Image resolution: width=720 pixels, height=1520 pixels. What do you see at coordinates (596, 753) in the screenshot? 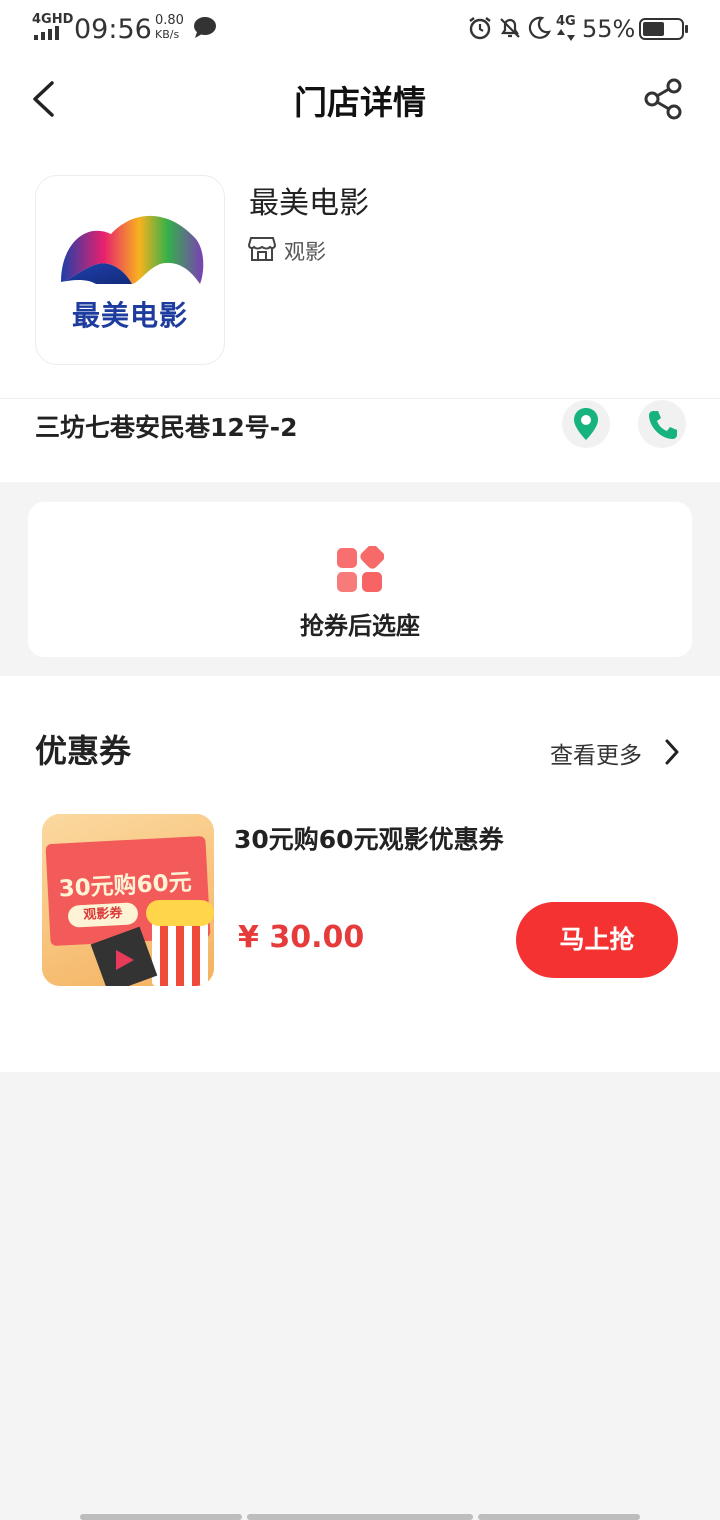
I see `see-more-link: 查看更多` at bounding box center [596, 753].